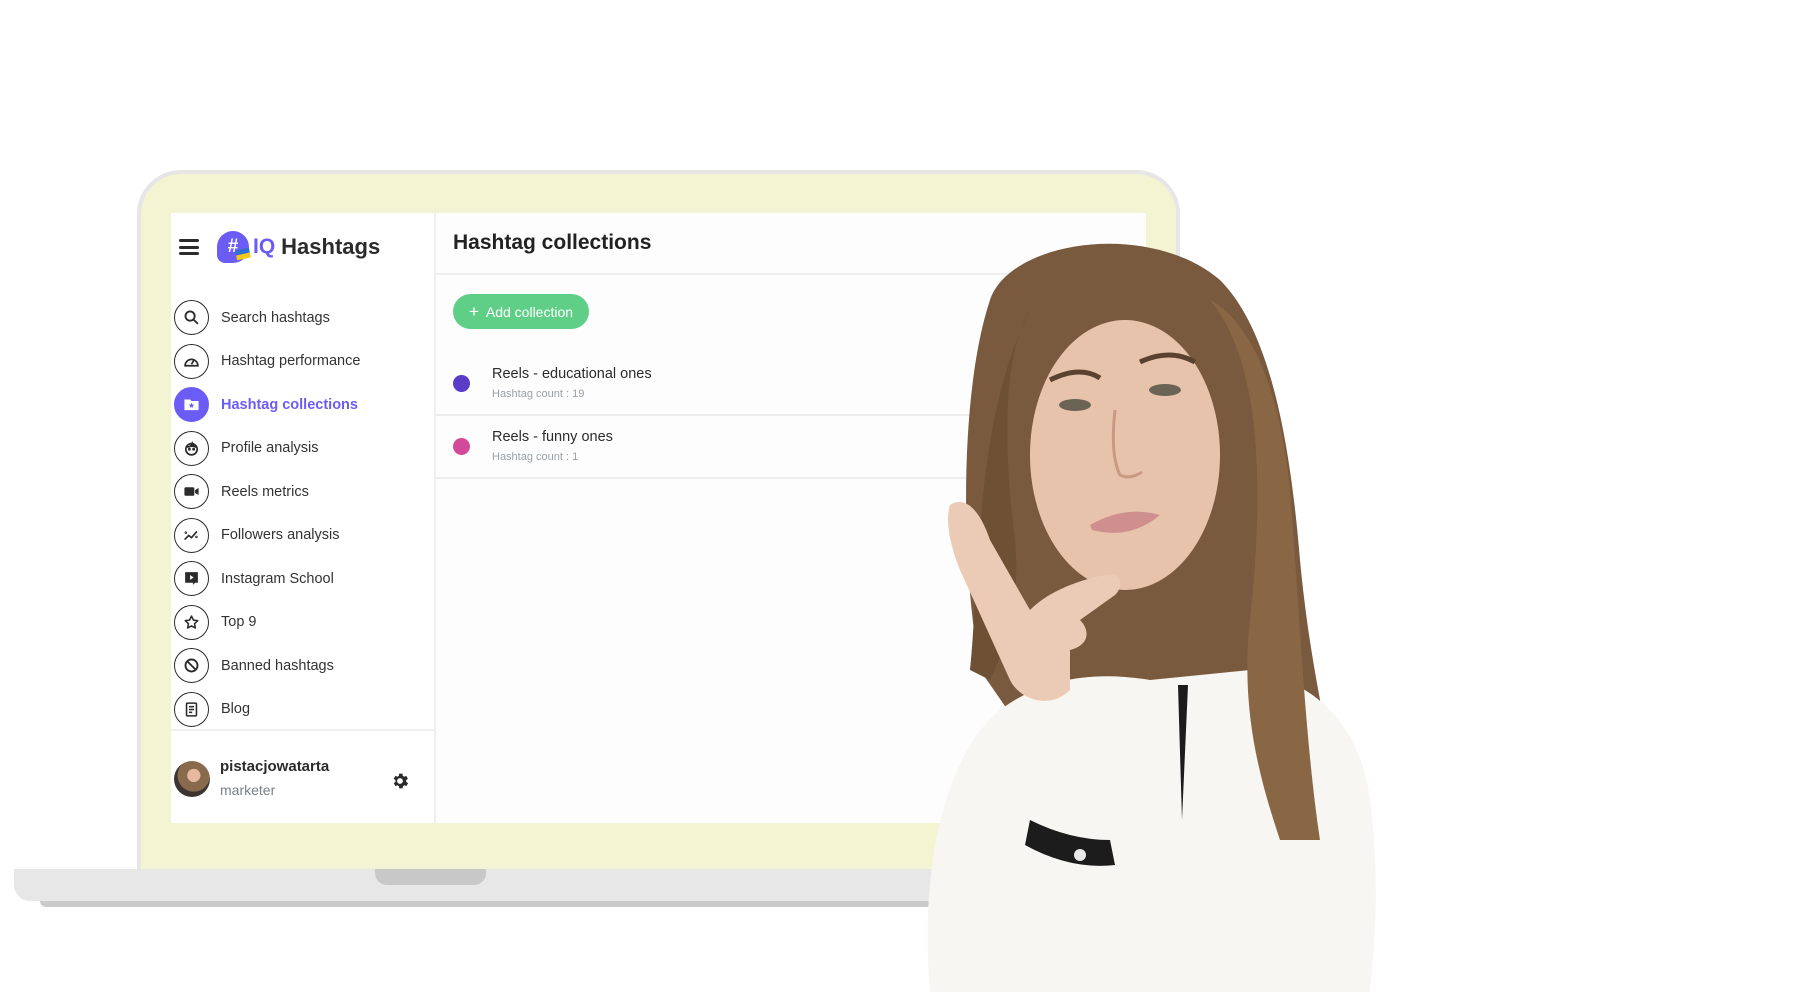  Describe the element at coordinates (538, 394) in the screenshot. I see `collection-count: Hashtag count : 19` at that location.